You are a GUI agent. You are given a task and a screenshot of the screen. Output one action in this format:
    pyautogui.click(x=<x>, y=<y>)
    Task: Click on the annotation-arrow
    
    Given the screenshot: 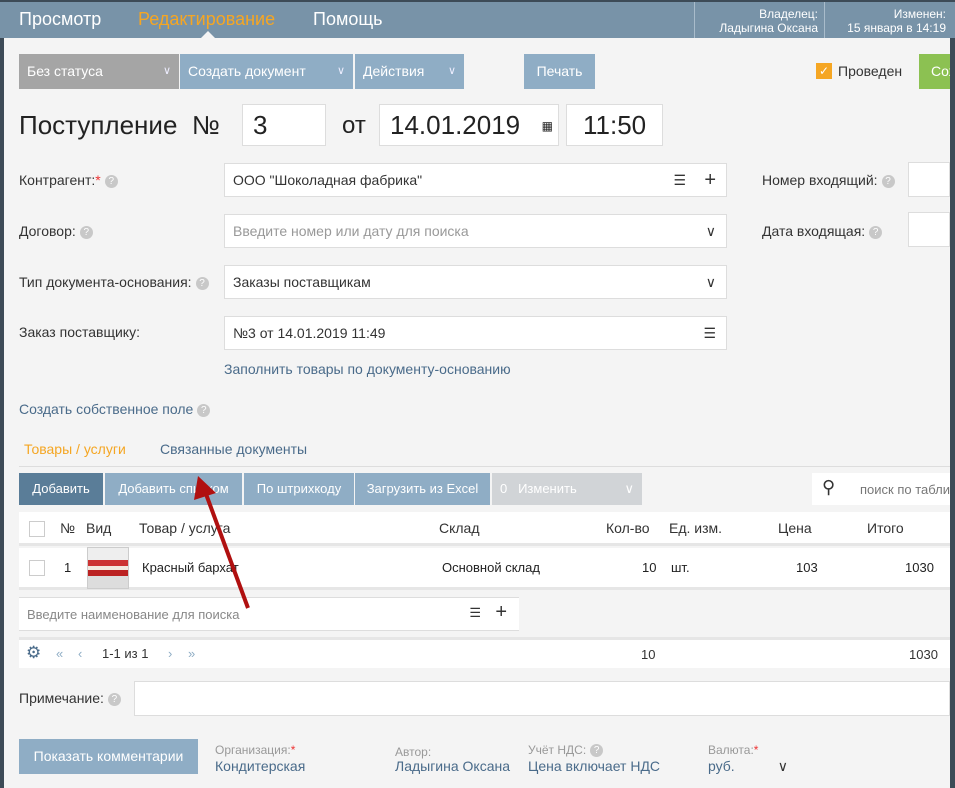 What is the action you would take?
    pyautogui.click(x=222, y=542)
    